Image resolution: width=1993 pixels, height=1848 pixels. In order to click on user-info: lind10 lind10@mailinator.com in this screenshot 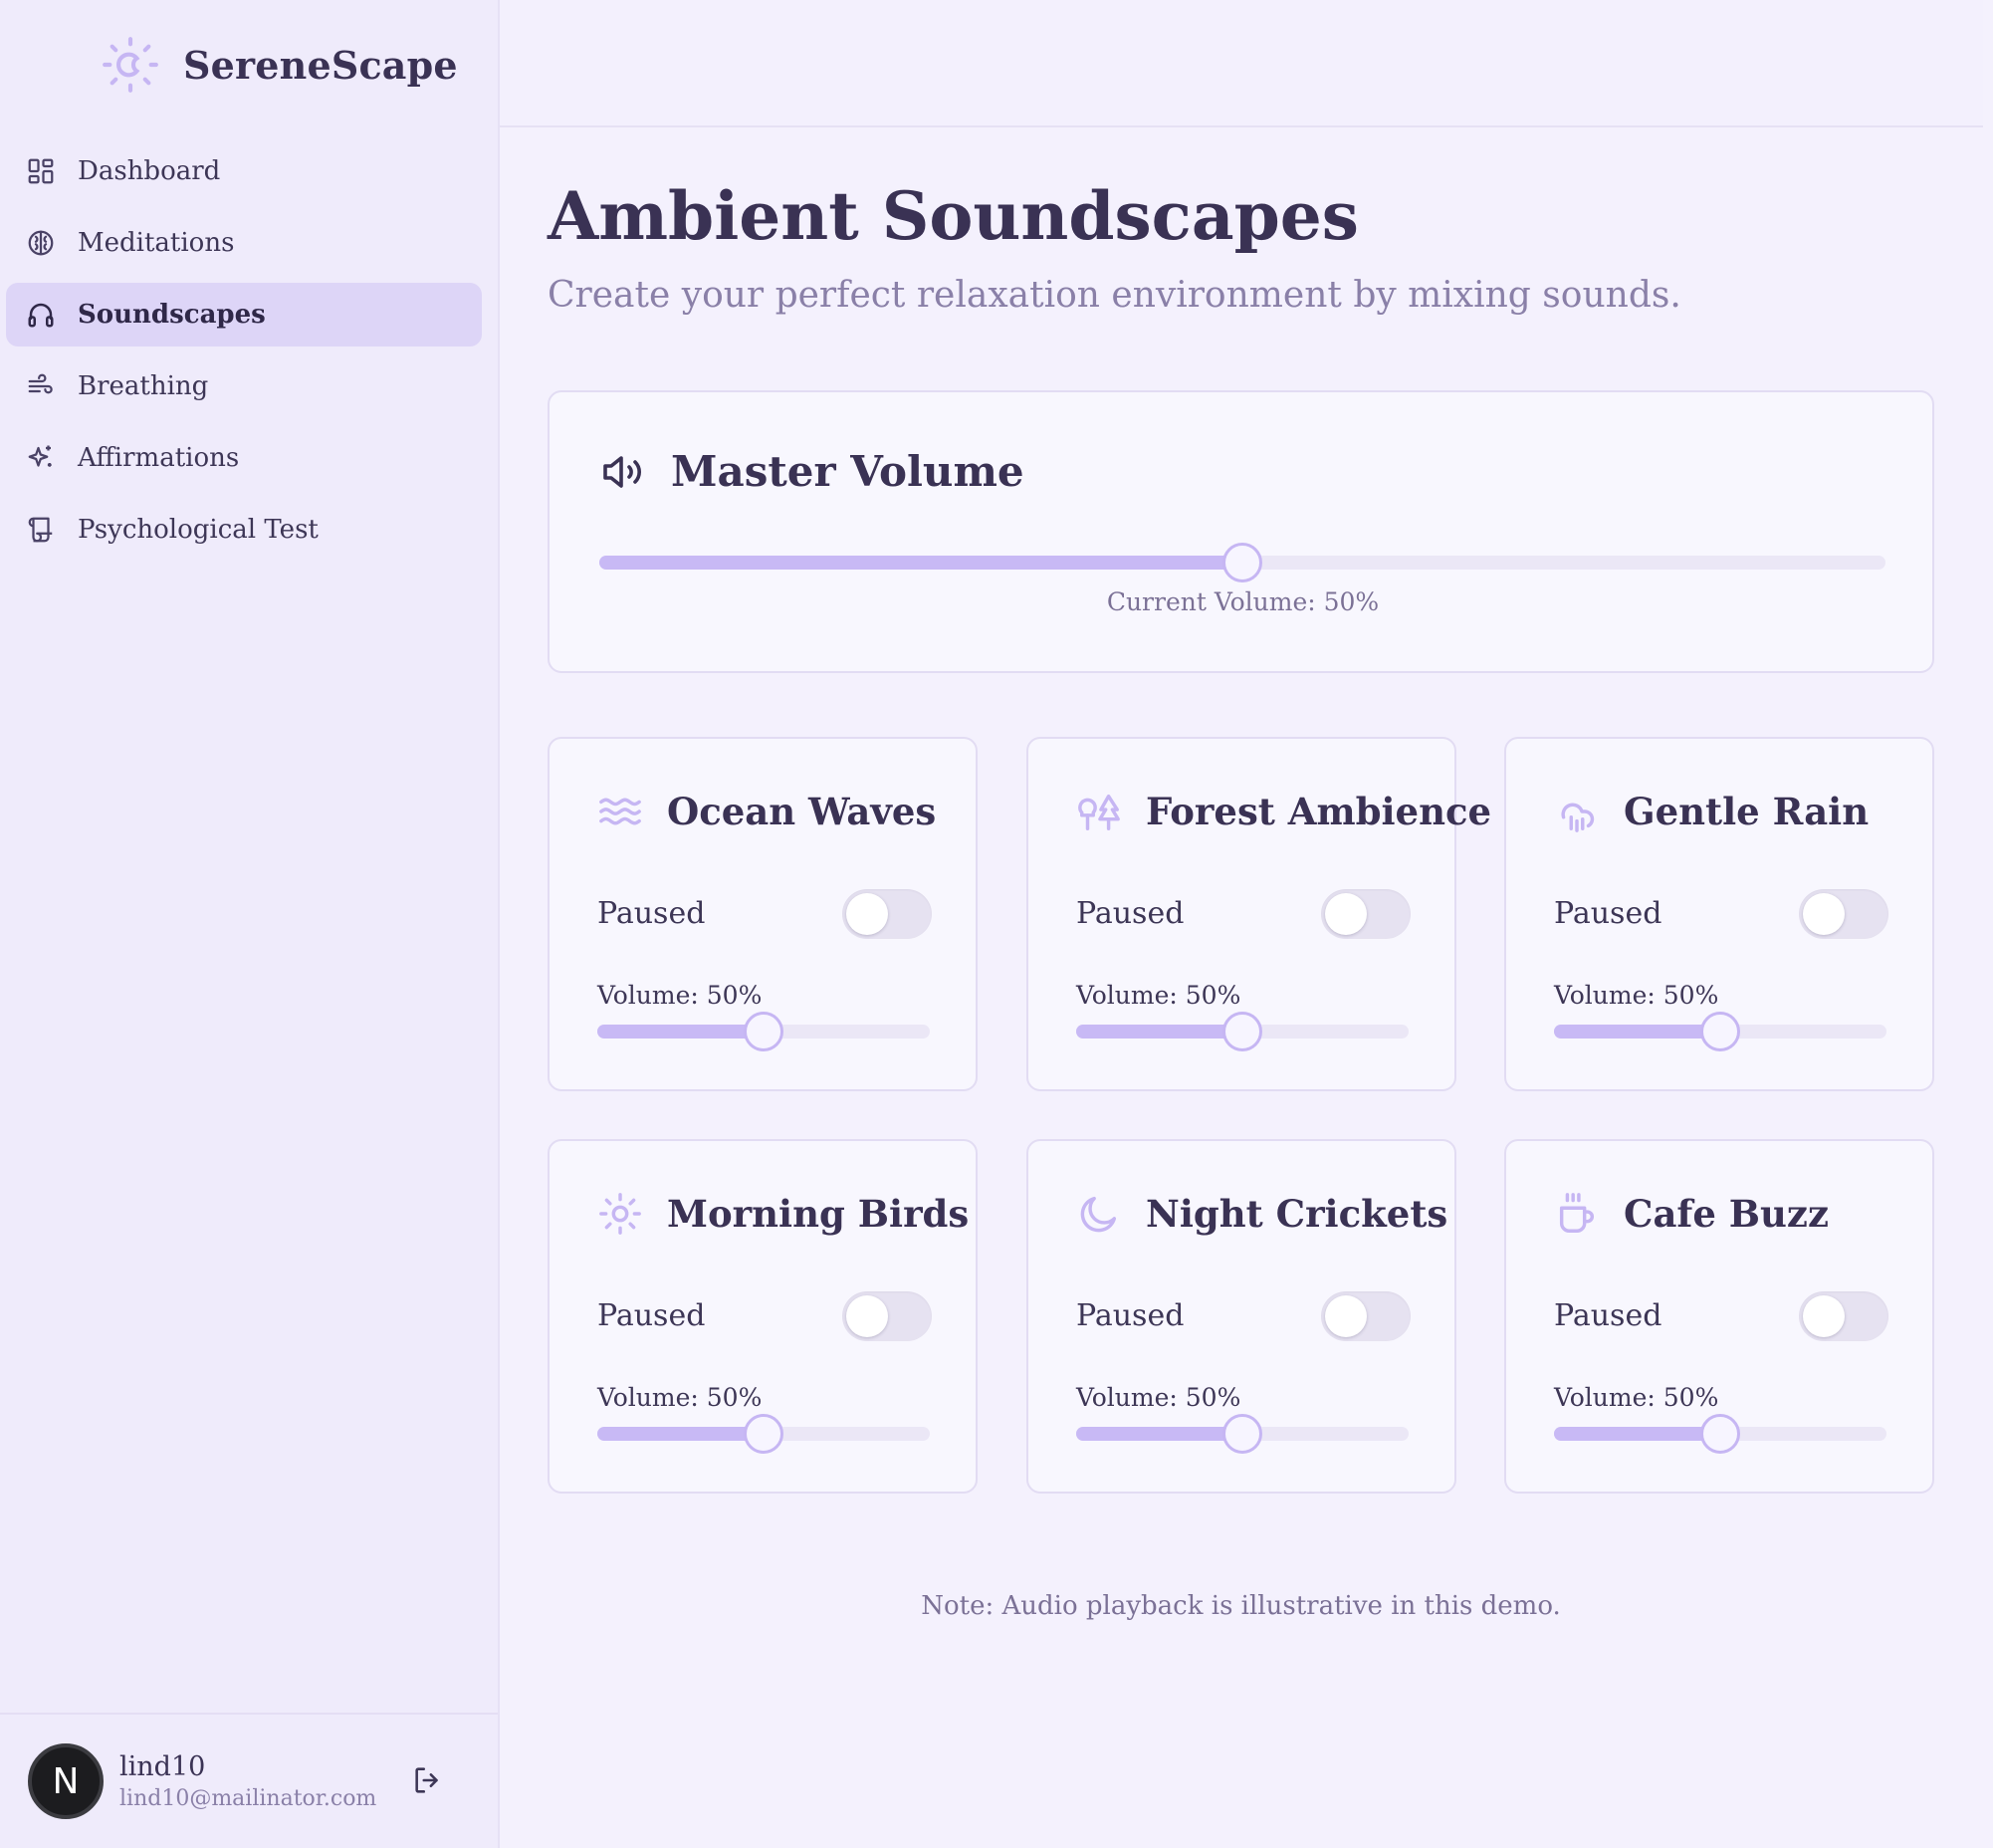, I will do `click(247, 1781)`.